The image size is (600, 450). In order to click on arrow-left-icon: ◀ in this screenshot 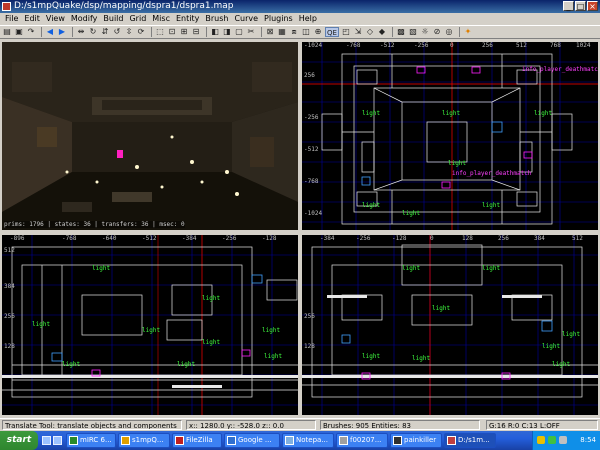, I will do `click(50, 32)`.